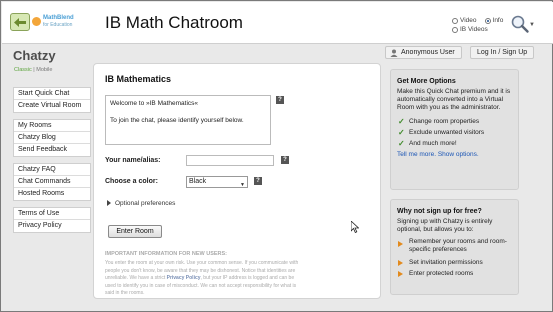  I want to click on list-item: ✓ And much more!, so click(454, 143).